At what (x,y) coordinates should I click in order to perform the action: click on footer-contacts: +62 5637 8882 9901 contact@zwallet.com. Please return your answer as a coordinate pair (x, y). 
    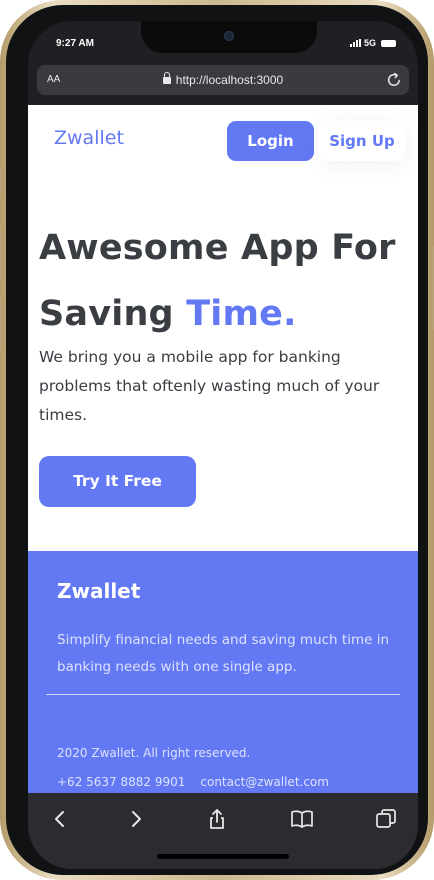
    Looking at the image, I should click on (193, 782).